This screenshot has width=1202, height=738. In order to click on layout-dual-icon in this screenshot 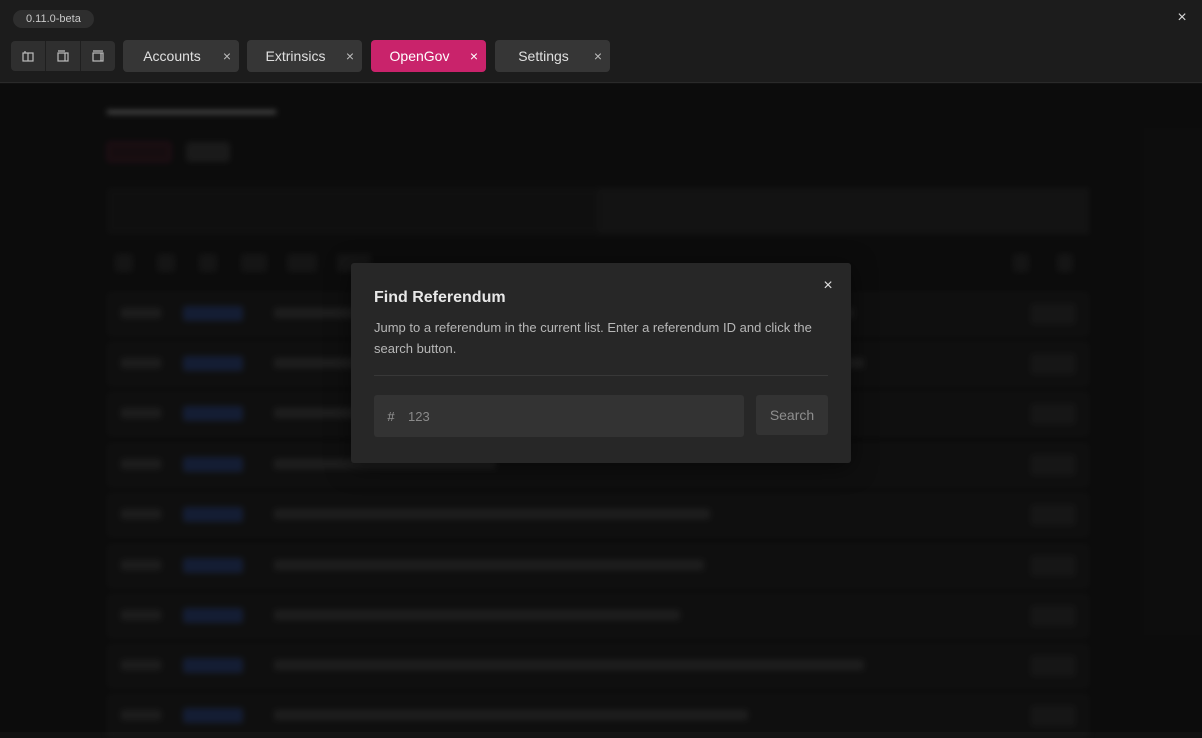, I will do `click(63, 56)`.